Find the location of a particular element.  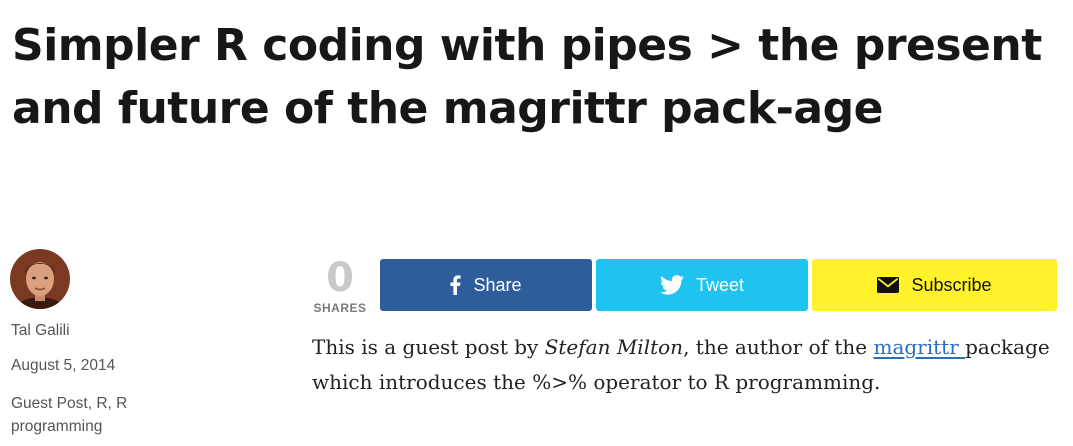

subscribe-button-label: Subscribe is located at coordinates (951, 284).